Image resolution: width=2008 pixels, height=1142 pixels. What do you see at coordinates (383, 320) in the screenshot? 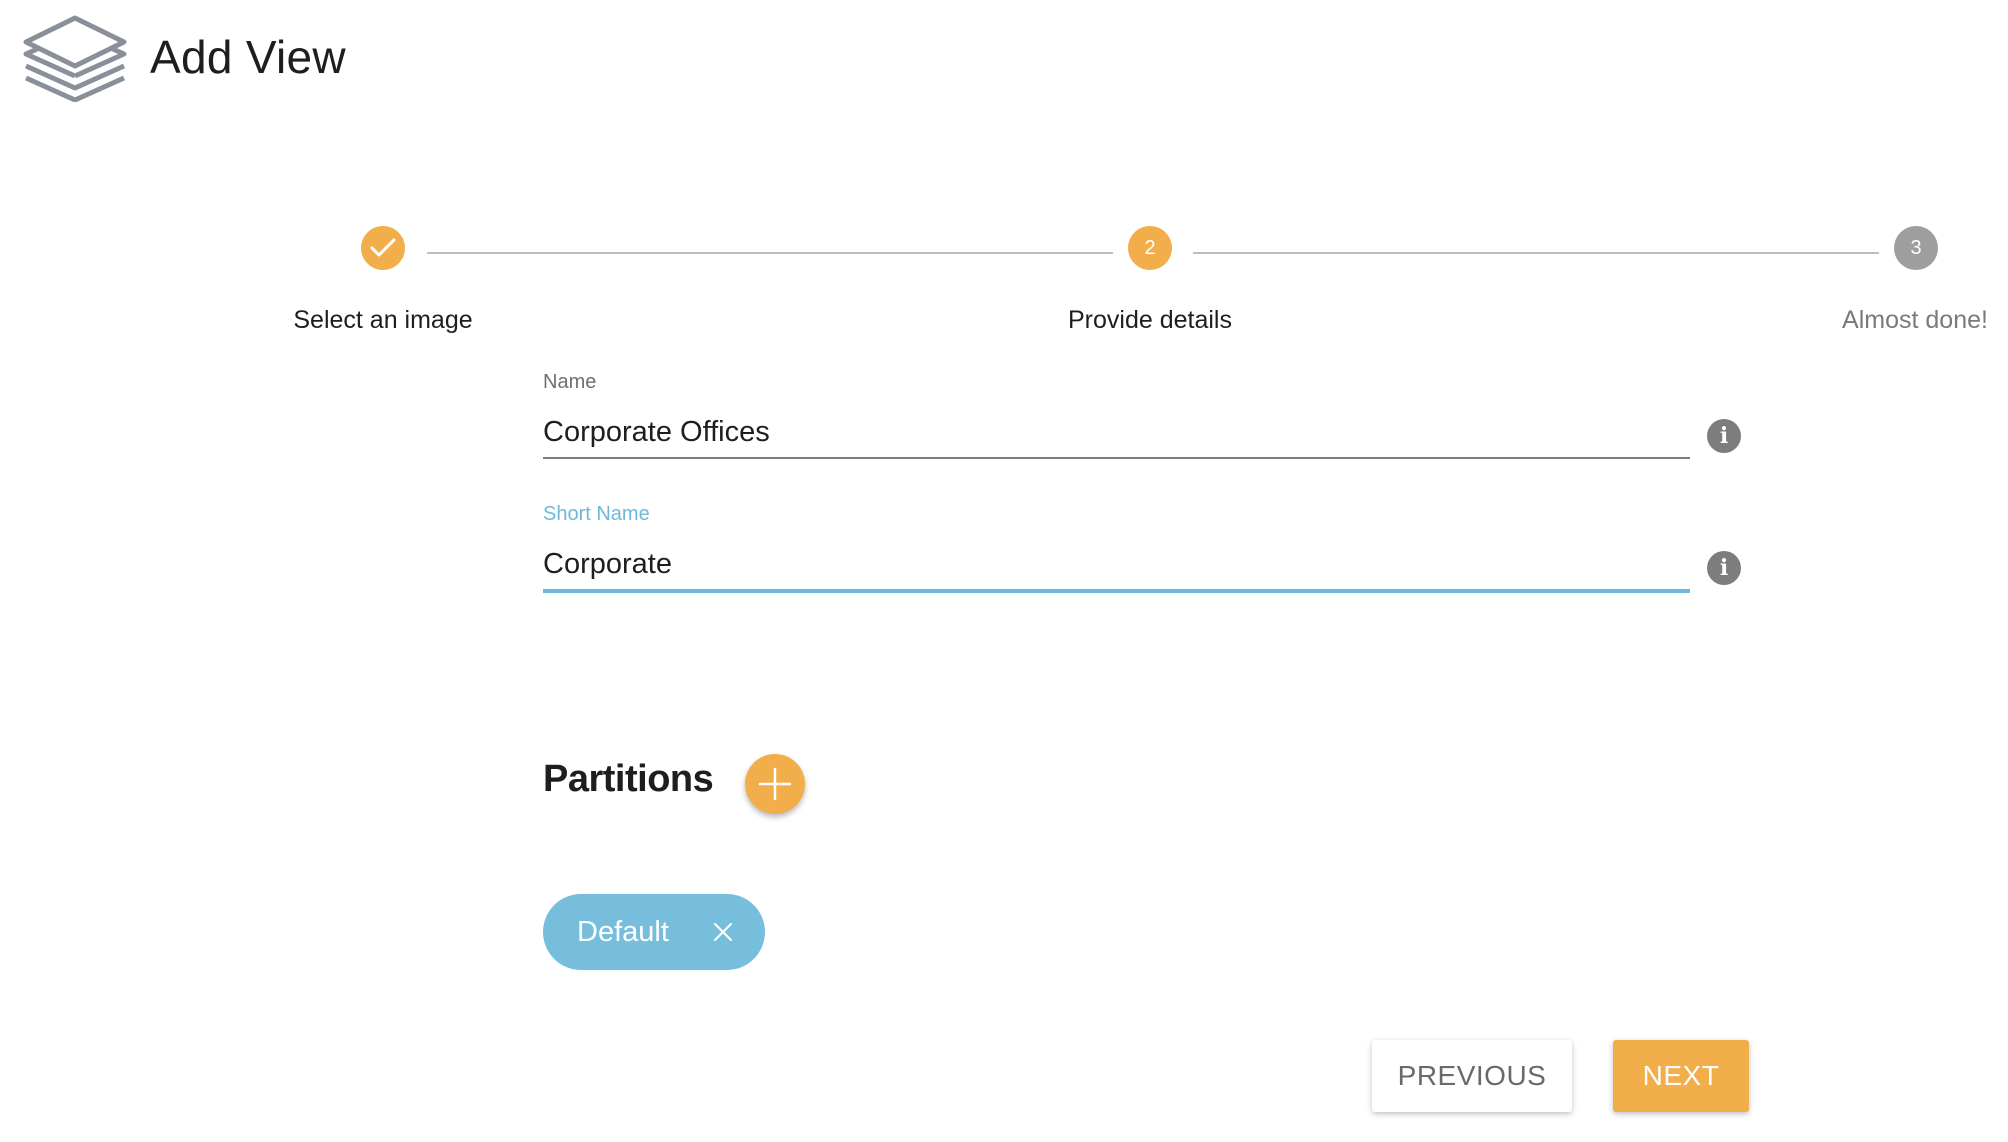
I see `step-1-label: Select an image` at bounding box center [383, 320].